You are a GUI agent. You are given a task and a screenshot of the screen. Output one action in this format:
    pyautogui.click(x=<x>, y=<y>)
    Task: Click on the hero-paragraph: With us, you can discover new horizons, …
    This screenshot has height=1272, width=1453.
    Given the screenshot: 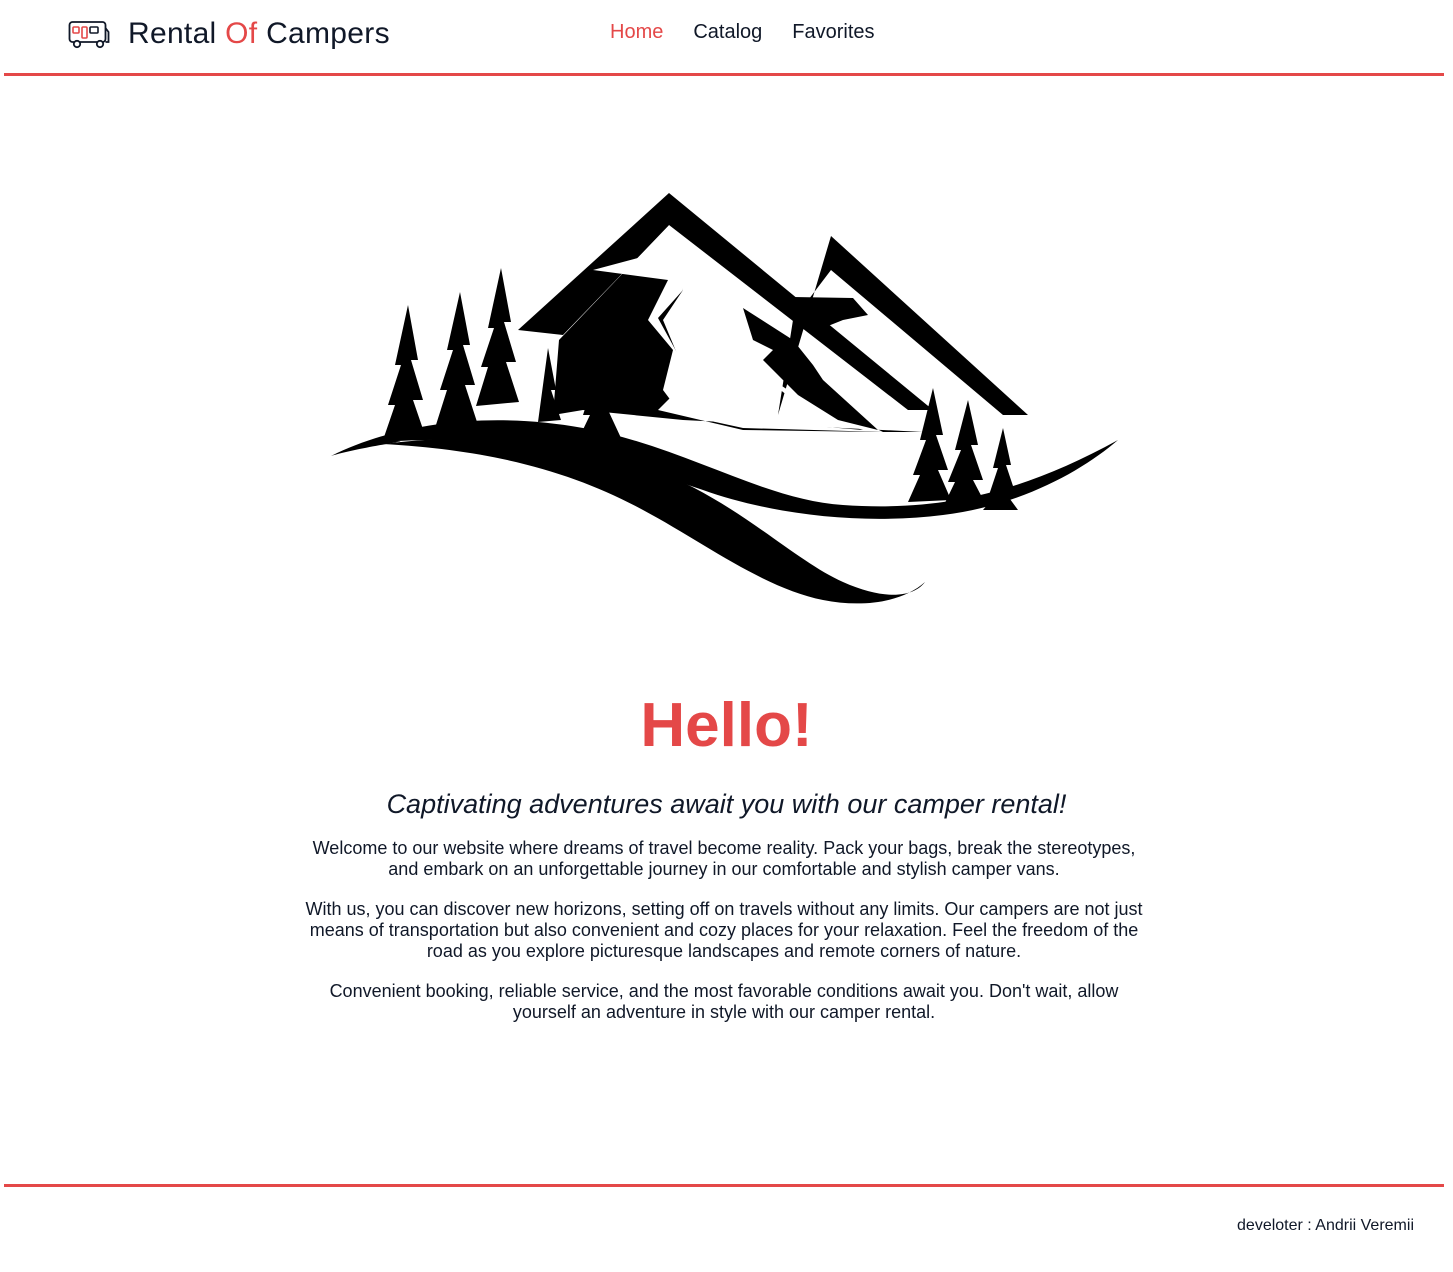 What is the action you would take?
    pyautogui.click(x=724, y=930)
    